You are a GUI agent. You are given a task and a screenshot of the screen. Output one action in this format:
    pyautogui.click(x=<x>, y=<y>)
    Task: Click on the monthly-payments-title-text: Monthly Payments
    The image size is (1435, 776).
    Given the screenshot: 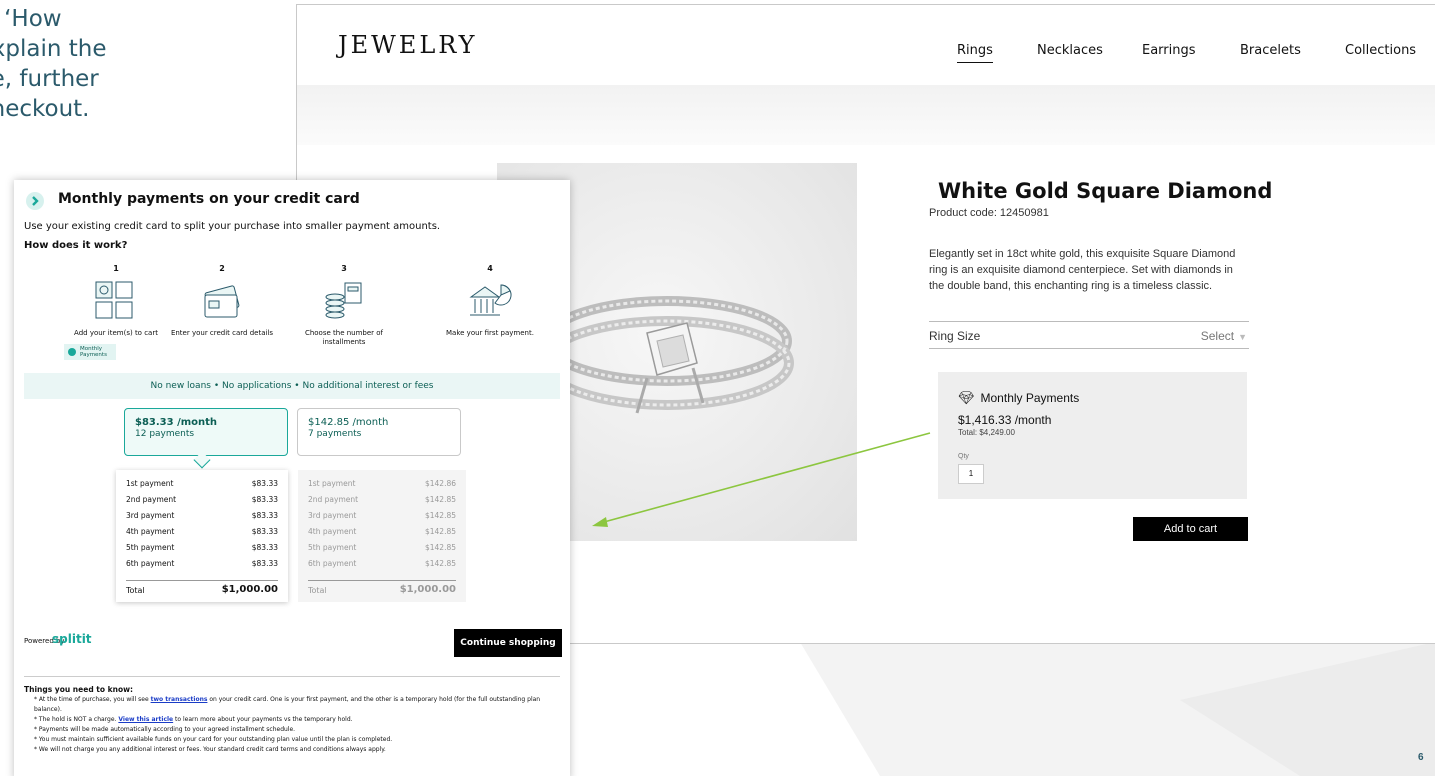 What is the action you would take?
    pyautogui.click(x=1030, y=398)
    